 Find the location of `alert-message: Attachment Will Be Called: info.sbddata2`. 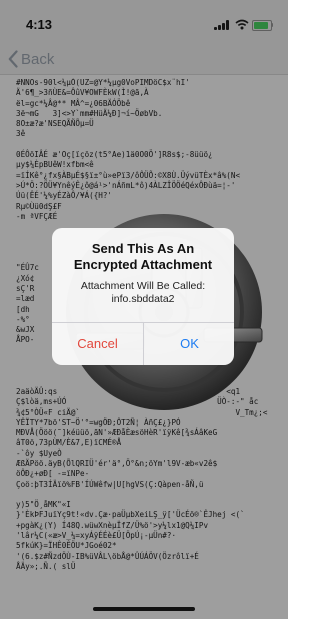

alert-message: Attachment Will Be Called: info.sbddata2 is located at coordinates (143, 292).